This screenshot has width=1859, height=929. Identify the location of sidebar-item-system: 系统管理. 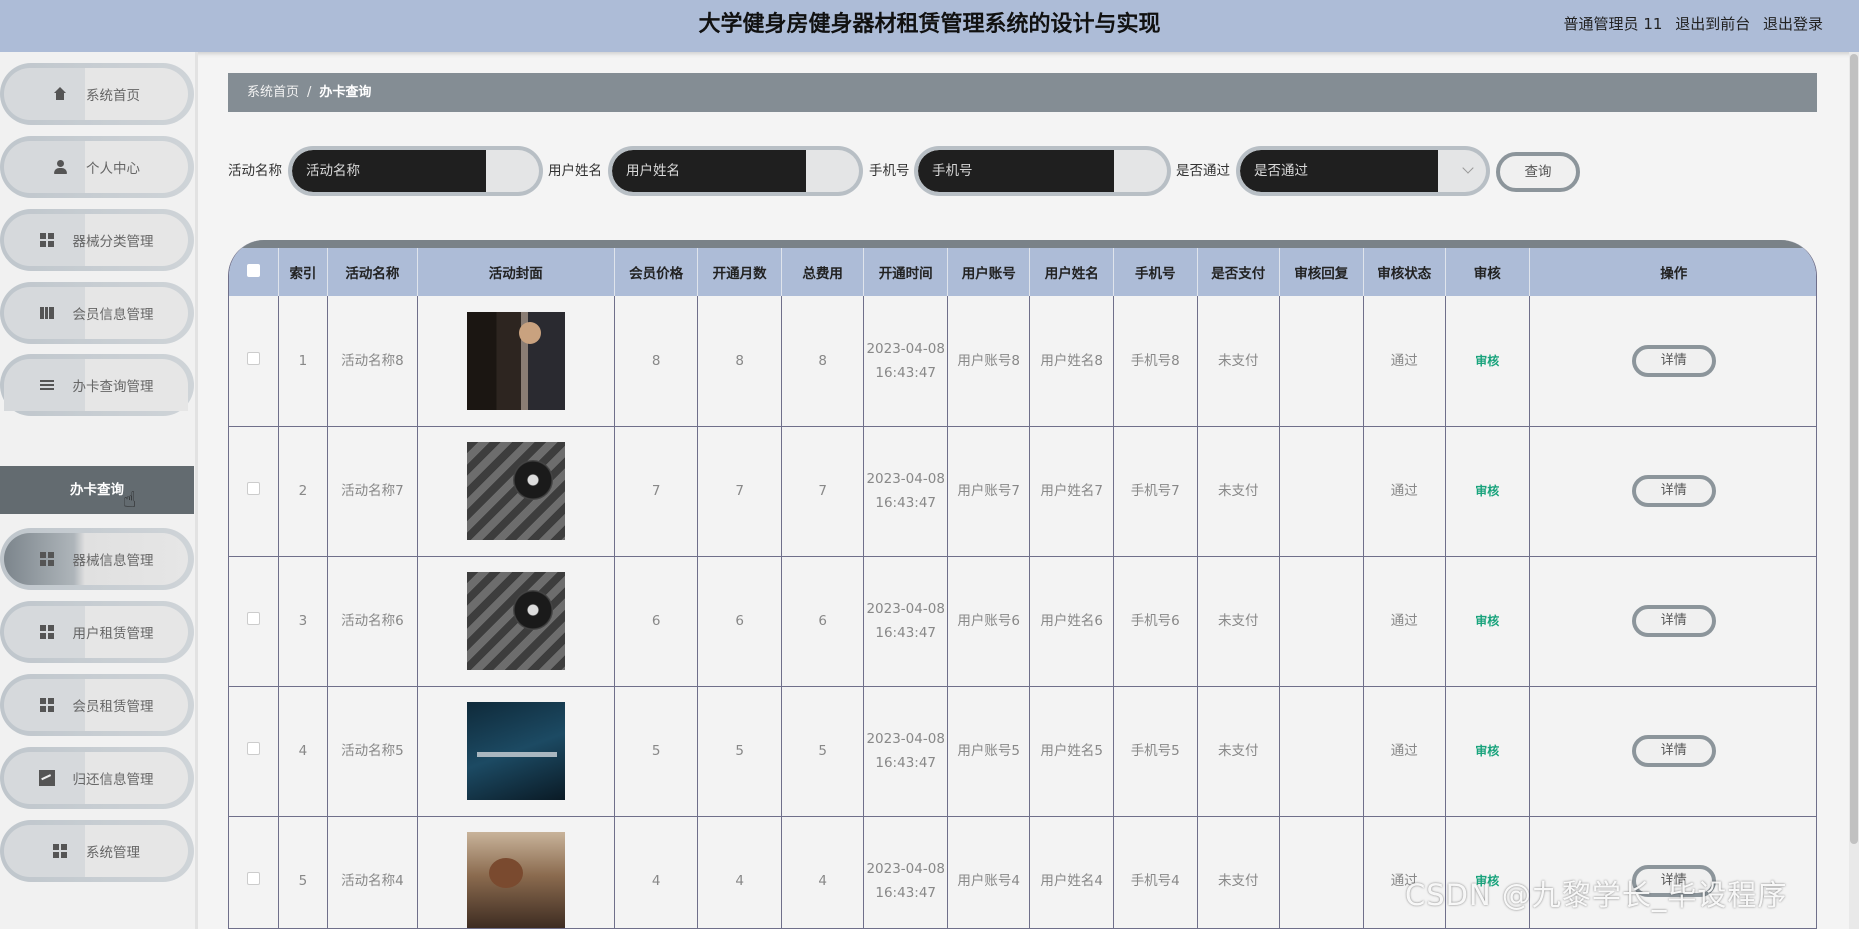
(97, 851).